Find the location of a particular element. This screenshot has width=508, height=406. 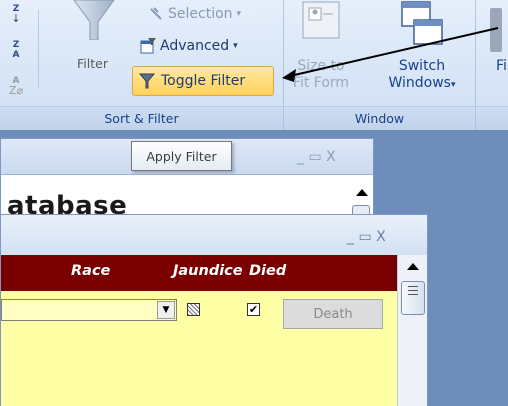

switch-windows-icon is located at coordinates (422, 23).